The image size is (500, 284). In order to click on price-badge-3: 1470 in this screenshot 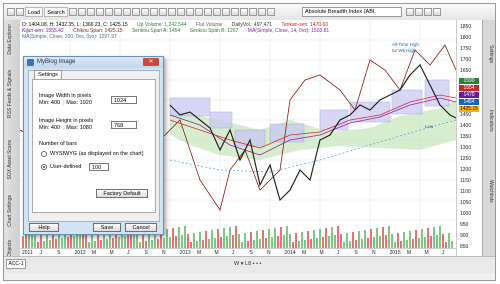, I will do `click(469, 95)`.